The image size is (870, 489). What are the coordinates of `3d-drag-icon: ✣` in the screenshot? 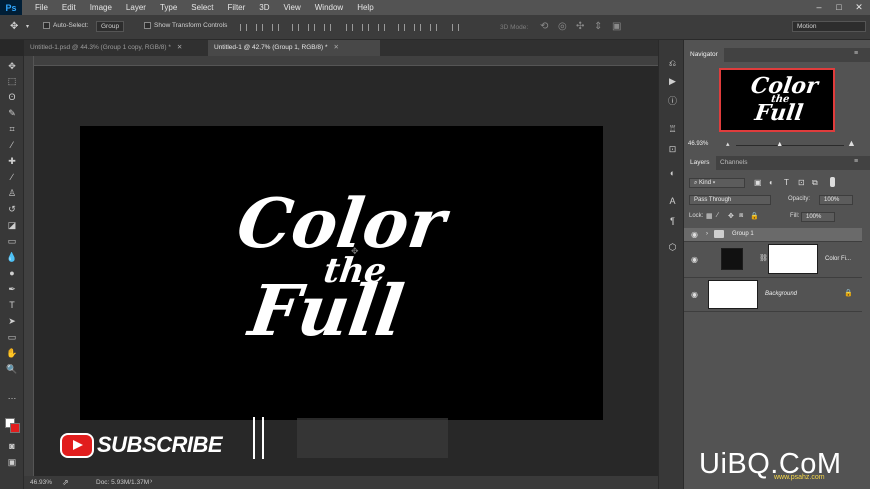 It's located at (580, 26).